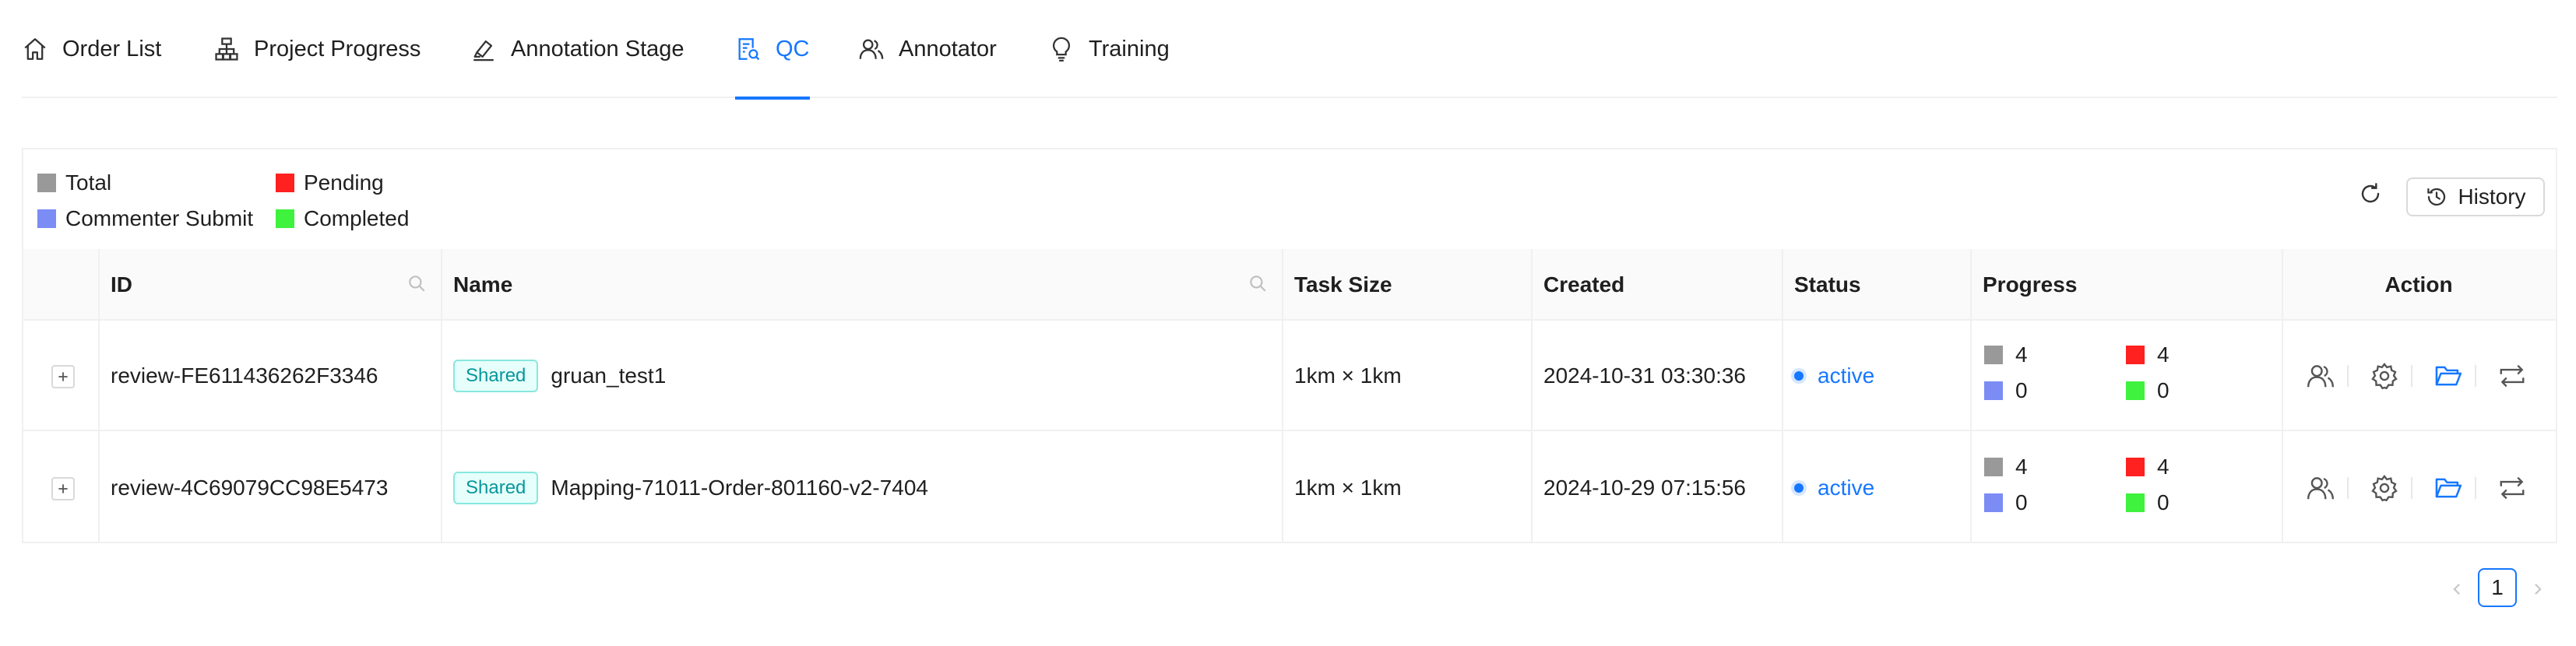 The image size is (2576, 646). What do you see at coordinates (2006, 354) in the screenshot?
I see `progress-total: 4` at bounding box center [2006, 354].